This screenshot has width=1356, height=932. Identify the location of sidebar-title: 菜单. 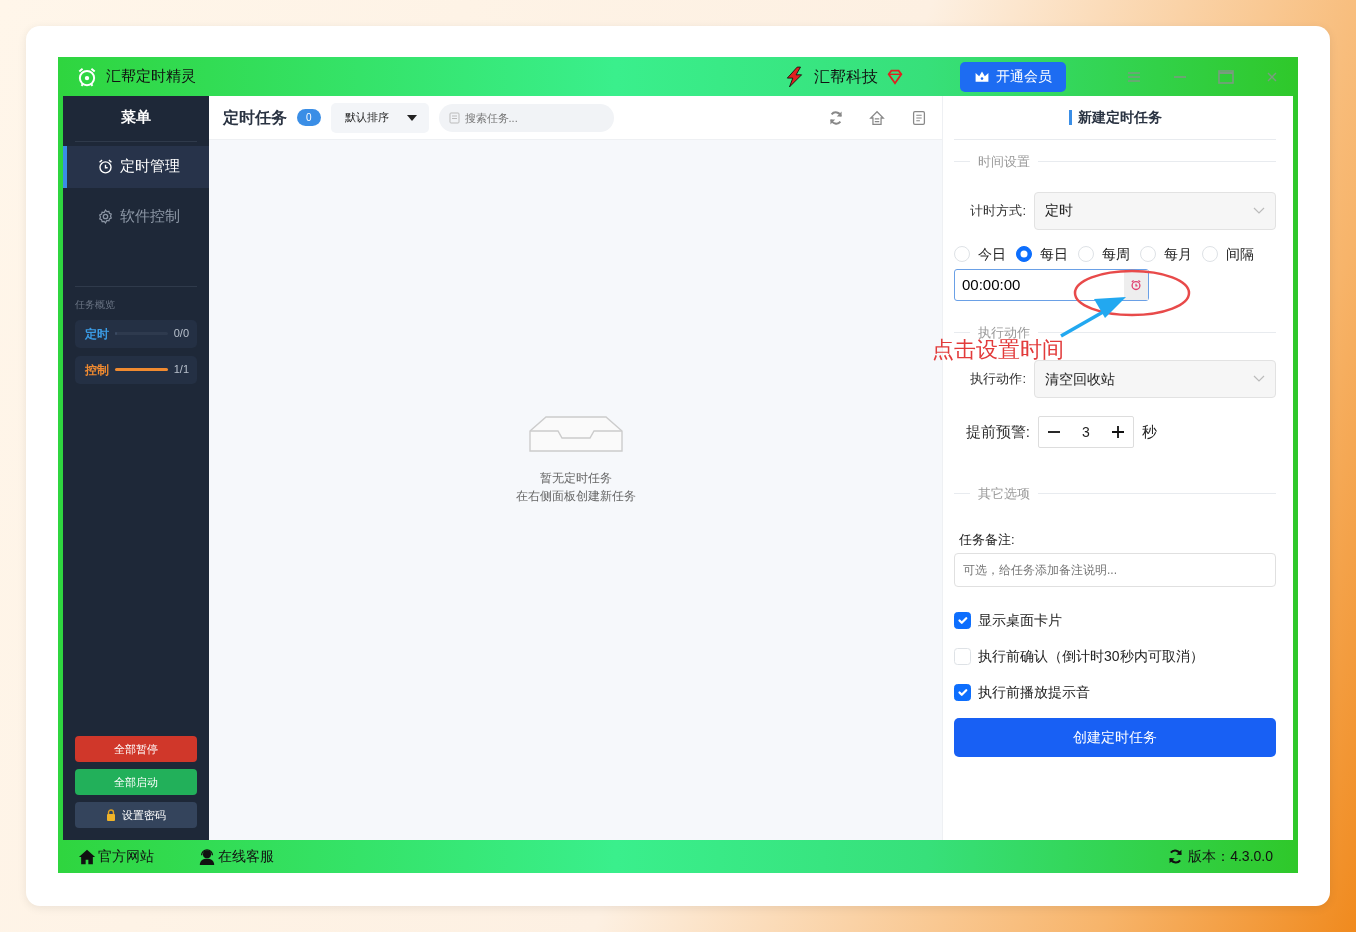
(136, 119).